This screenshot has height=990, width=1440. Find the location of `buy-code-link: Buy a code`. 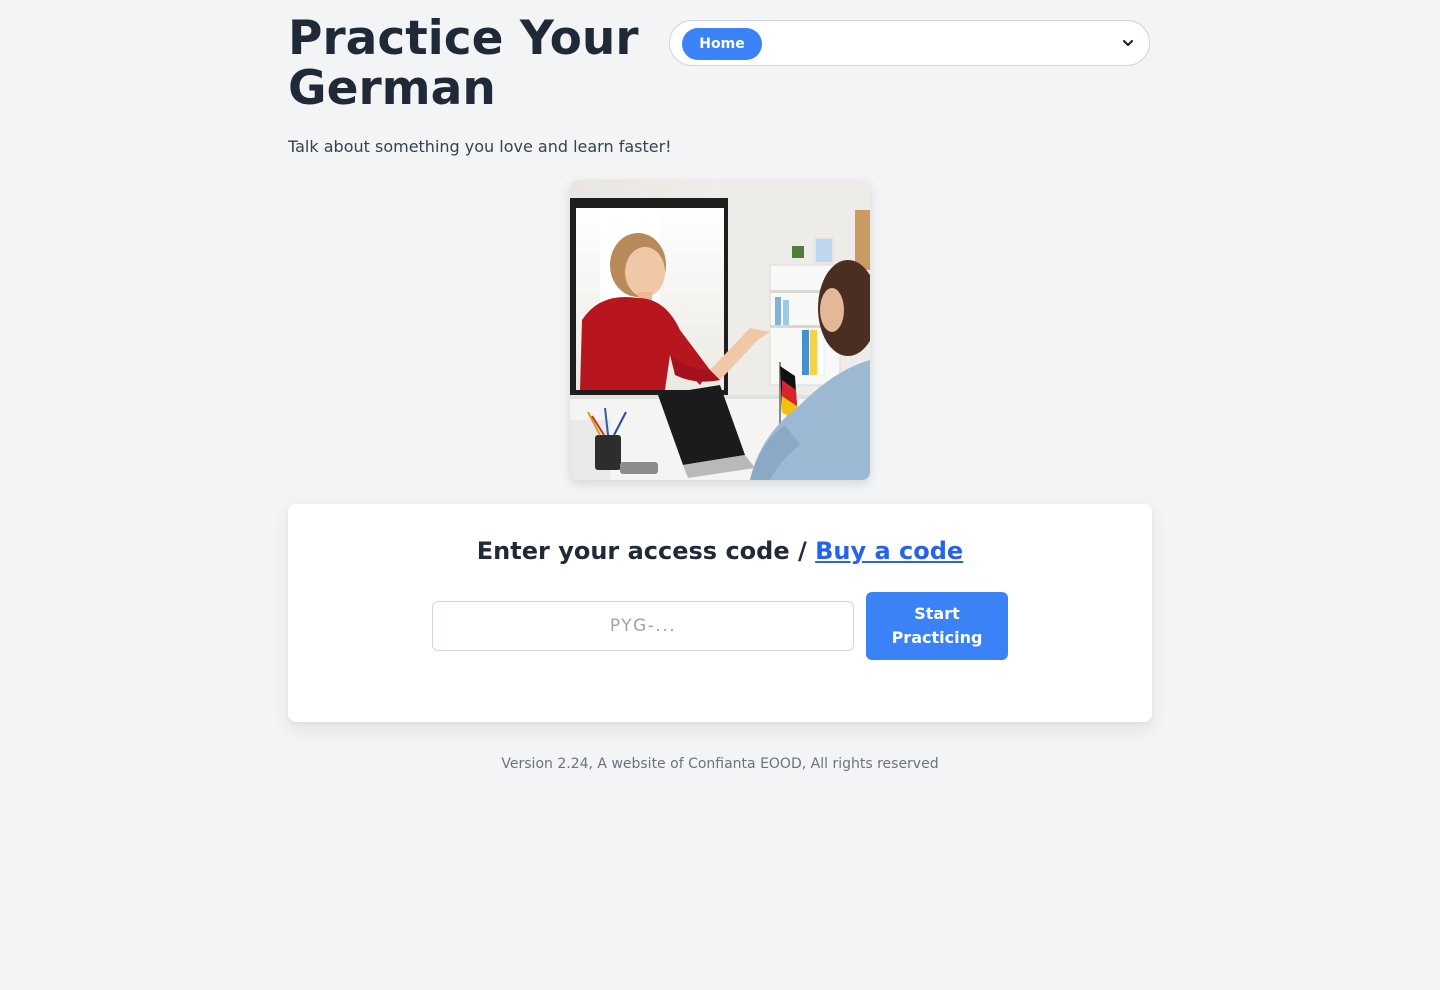

buy-code-link: Buy a code is located at coordinates (889, 551).